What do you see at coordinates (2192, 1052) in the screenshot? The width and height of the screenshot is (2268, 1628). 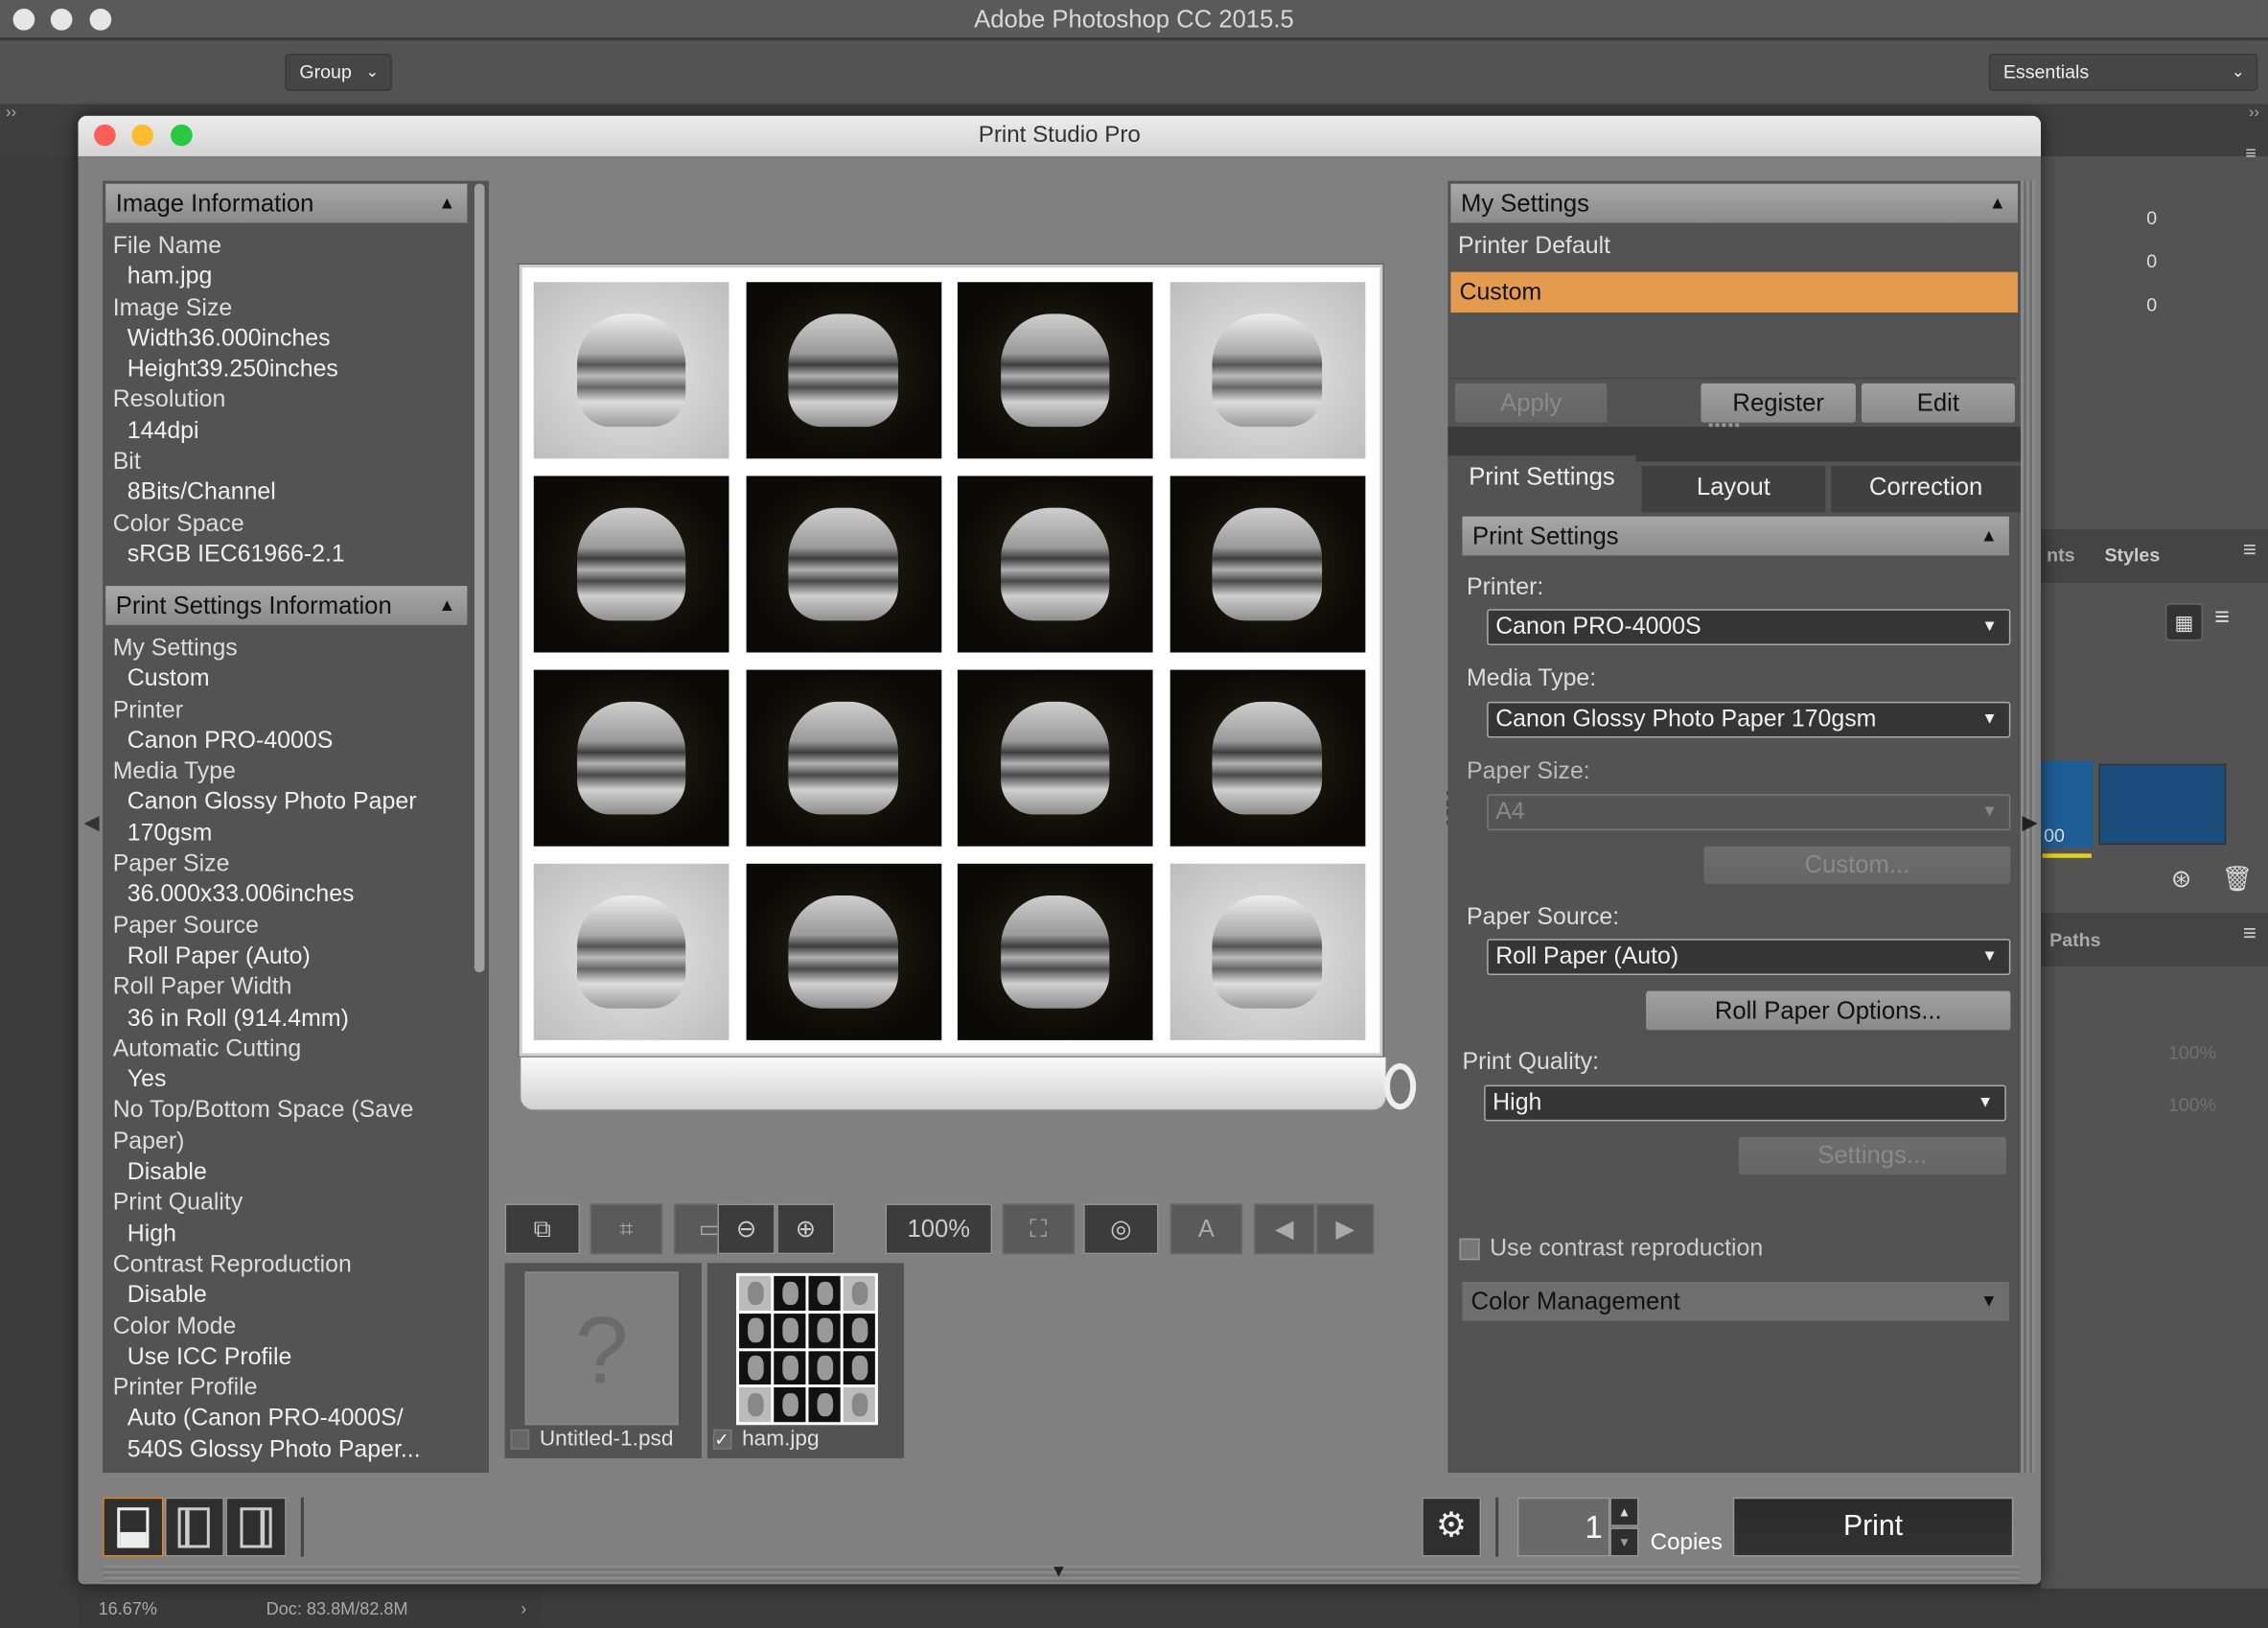 I see `opacity-value: 100%` at bounding box center [2192, 1052].